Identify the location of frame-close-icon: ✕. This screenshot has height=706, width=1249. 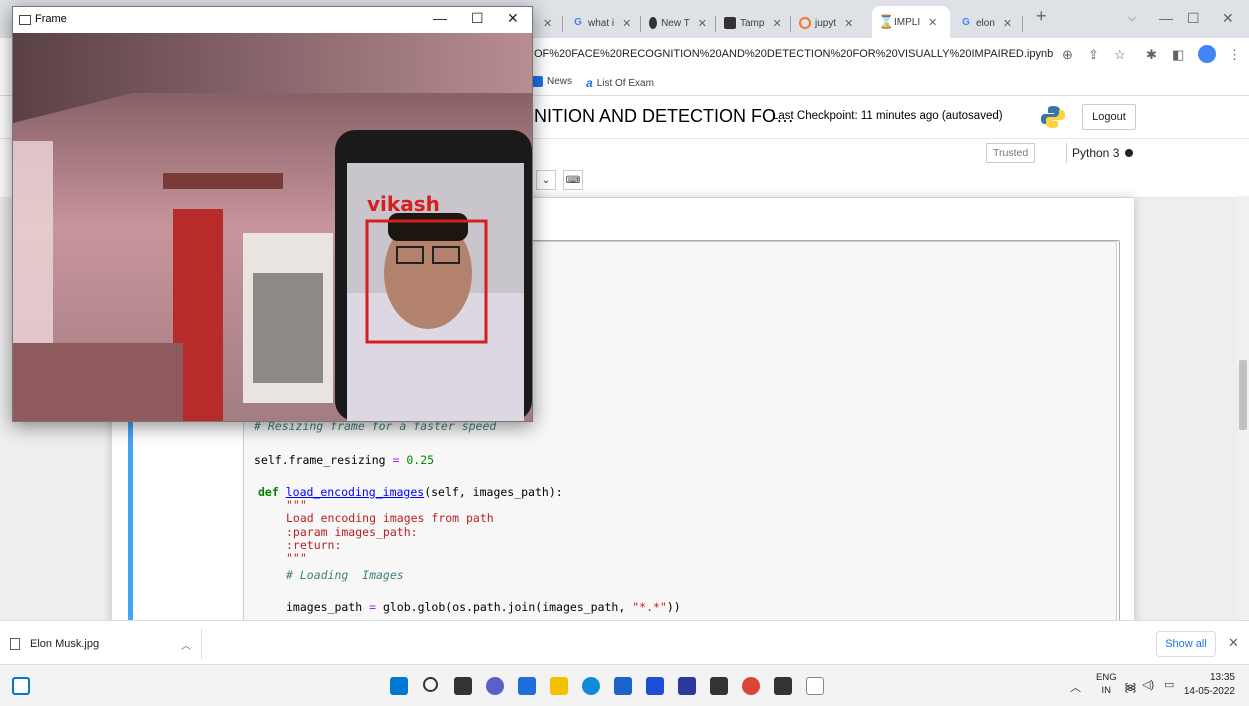
(513, 18).